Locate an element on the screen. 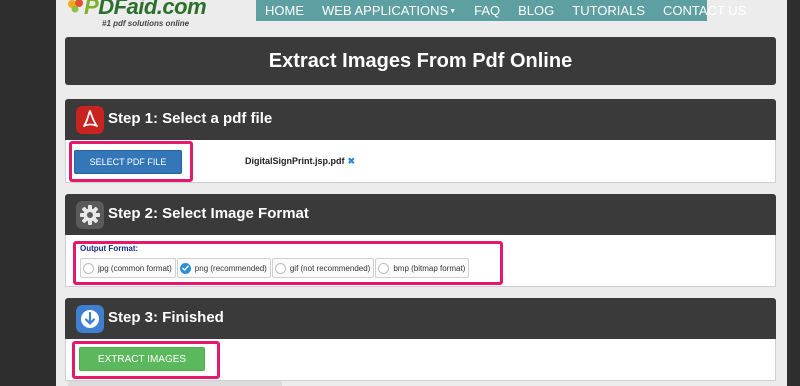 This screenshot has width=800, height=386. format-option-label: jpg (common format) is located at coordinates (135, 268).